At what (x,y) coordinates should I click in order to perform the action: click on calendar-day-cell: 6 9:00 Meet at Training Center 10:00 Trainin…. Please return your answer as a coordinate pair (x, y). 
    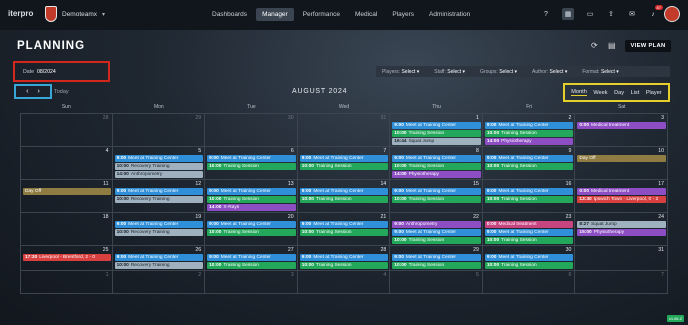
    Looking at the image, I should click on (251, 163).